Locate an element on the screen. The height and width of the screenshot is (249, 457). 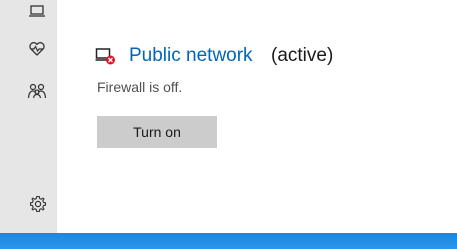
sidebar is located at coordinates (28, 116).